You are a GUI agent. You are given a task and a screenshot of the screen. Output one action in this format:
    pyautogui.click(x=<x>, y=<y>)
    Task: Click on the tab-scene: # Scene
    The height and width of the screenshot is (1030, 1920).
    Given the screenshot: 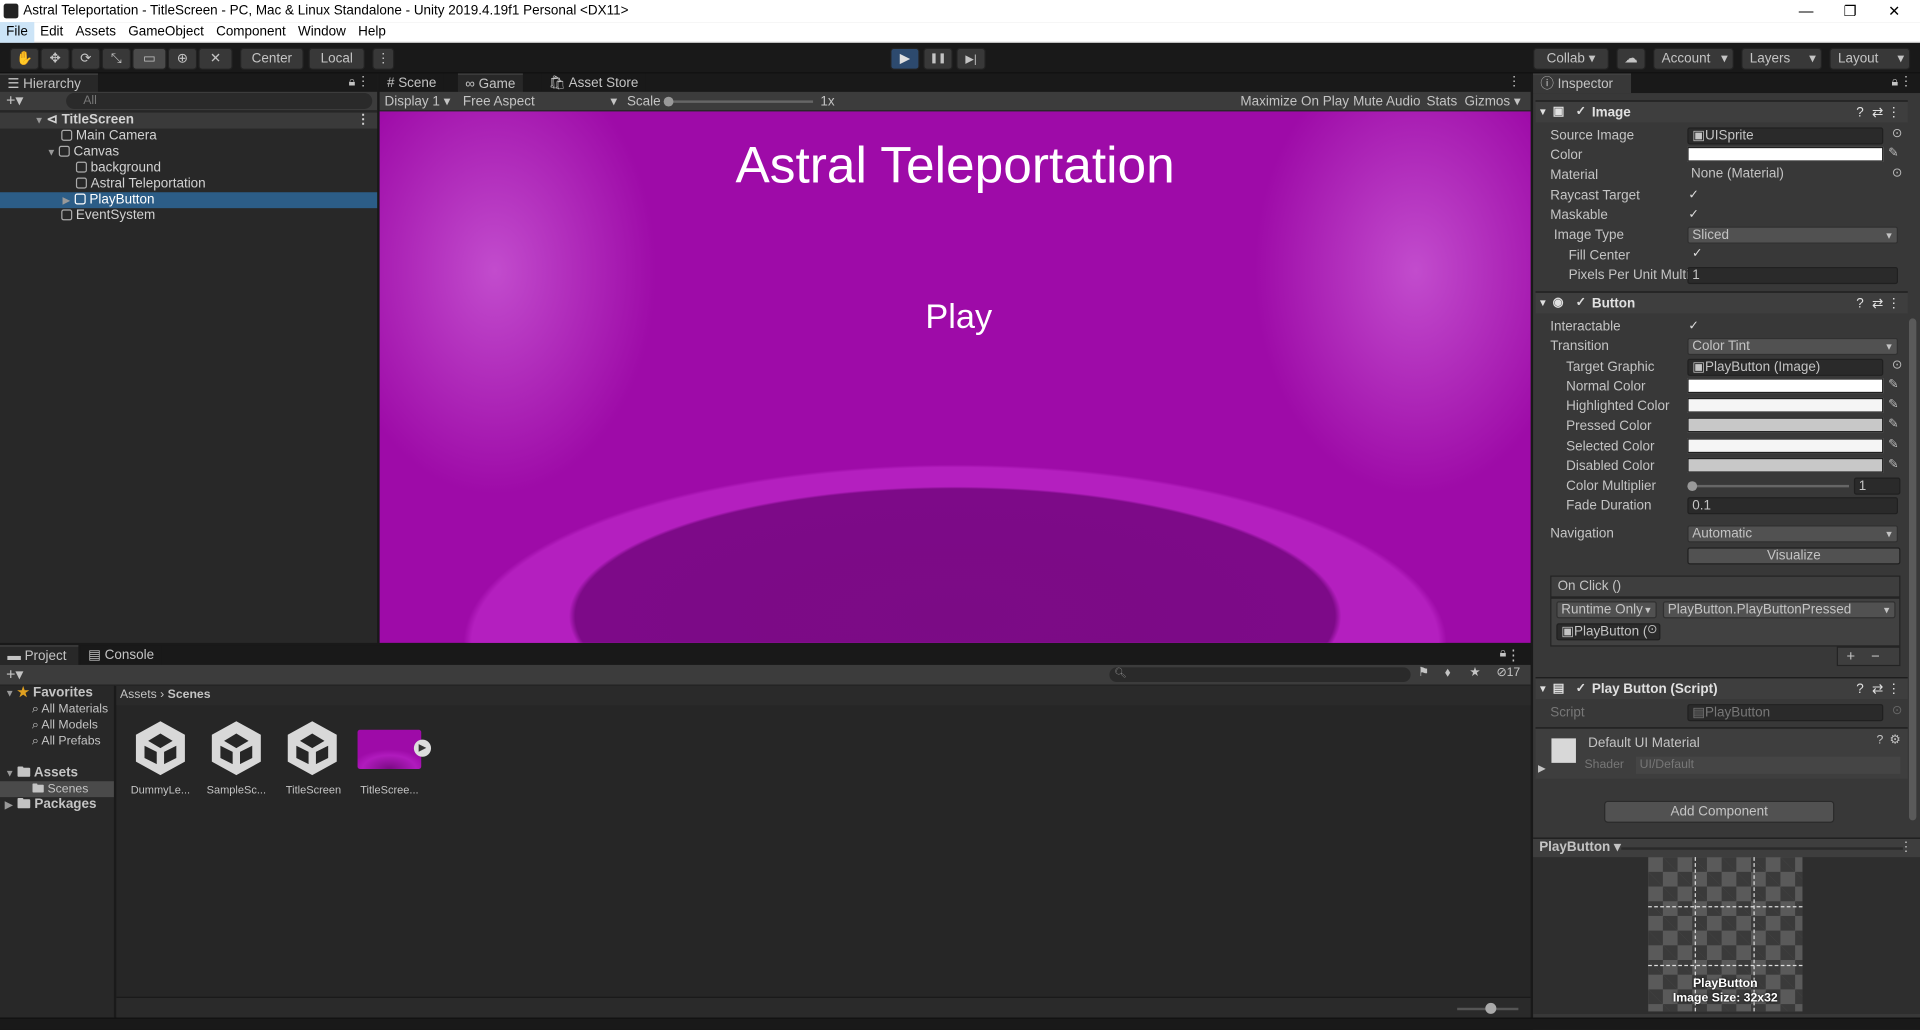 What is the action you would take?
    pyautogui.click(x=411, y=83)
    